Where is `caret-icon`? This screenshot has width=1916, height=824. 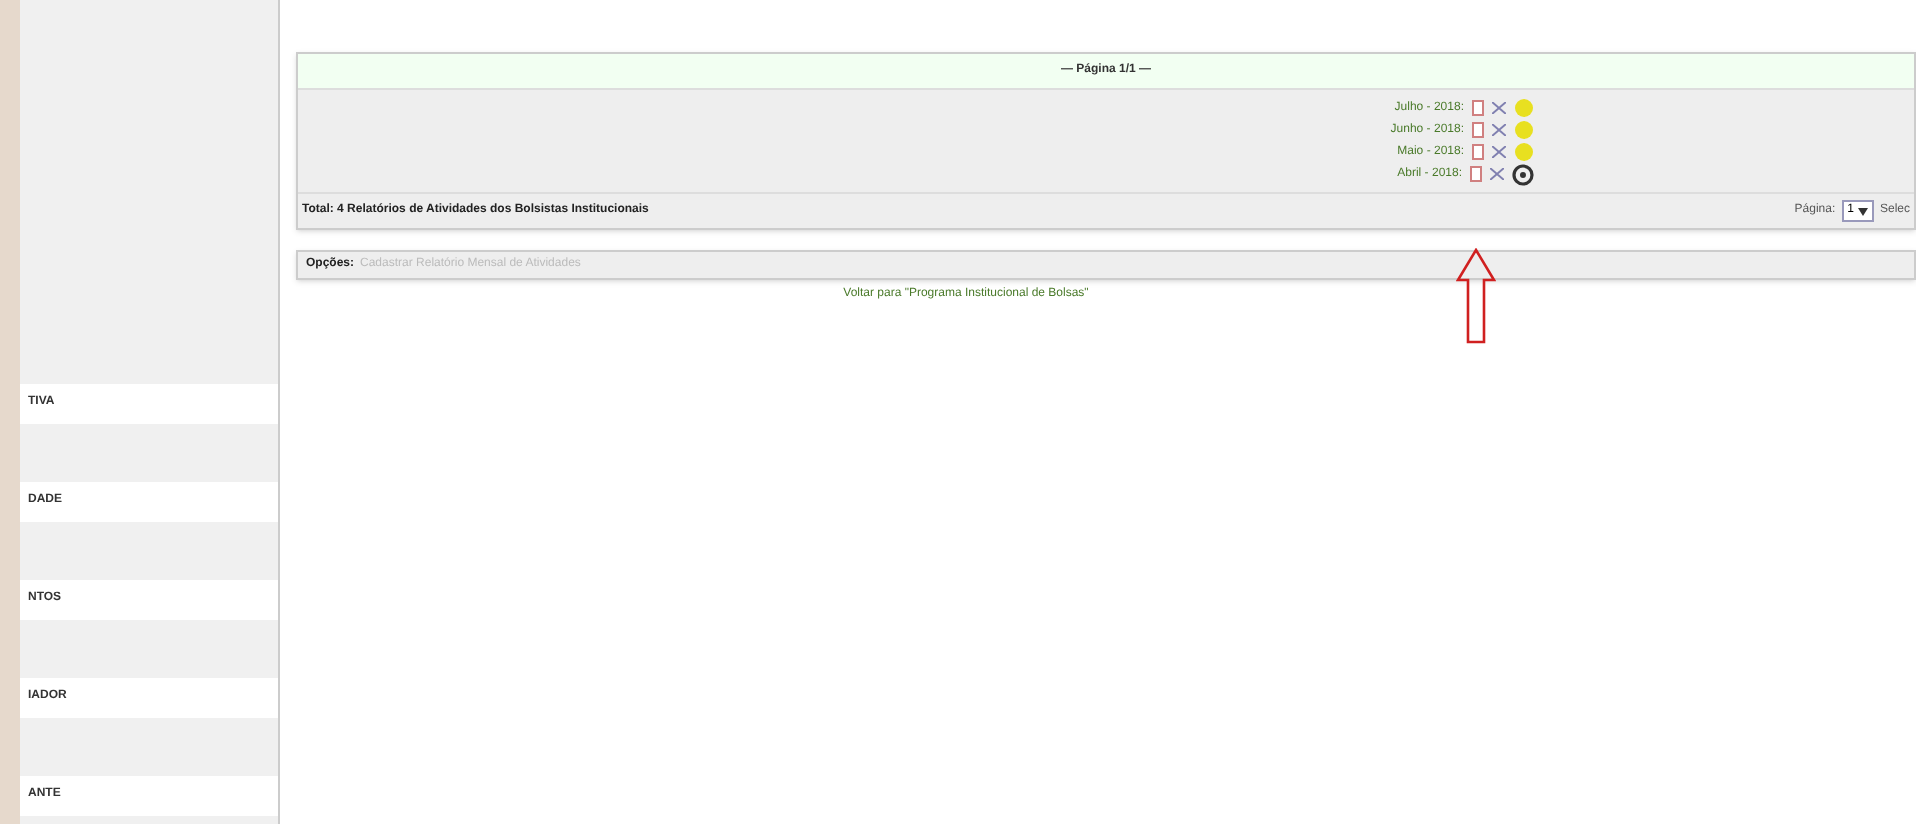
caret-icon is located at coordinates (1862, 211).